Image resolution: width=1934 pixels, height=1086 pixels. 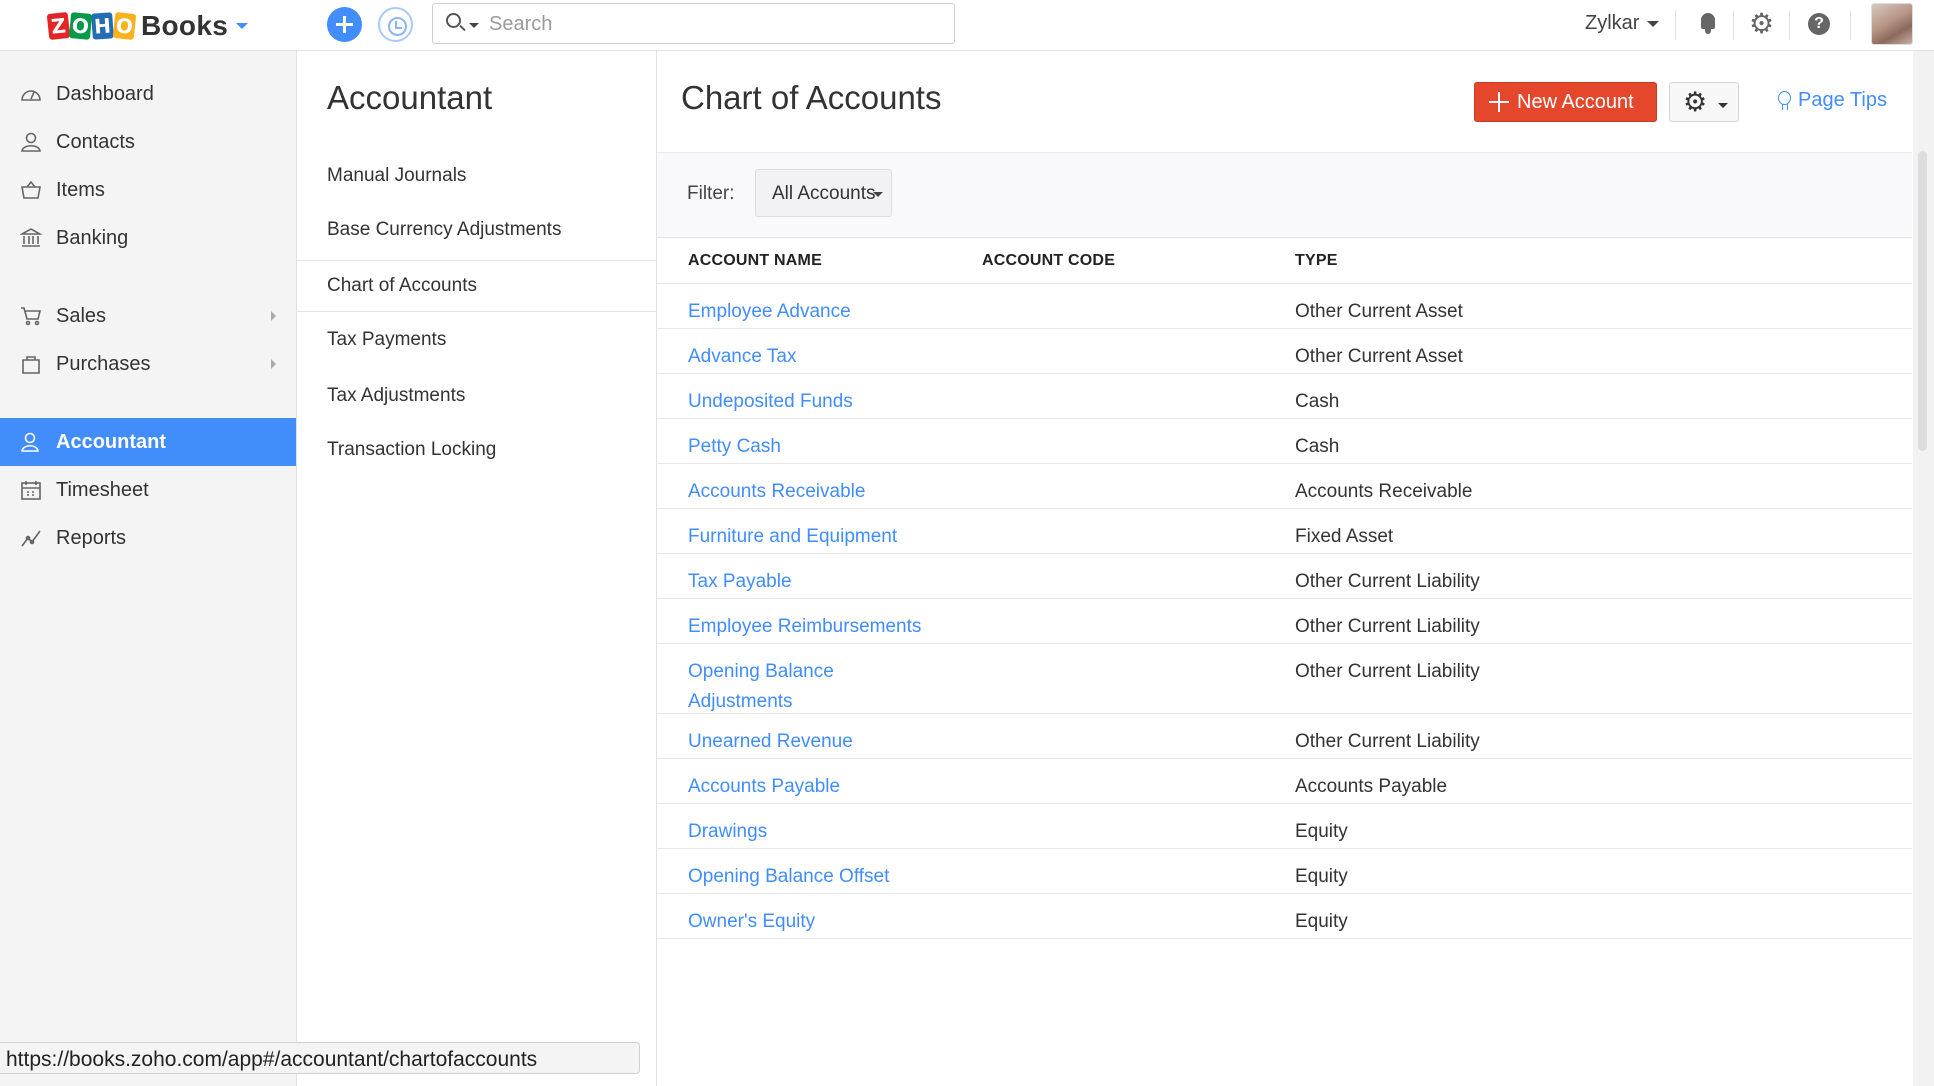 What do you see at coordinates (1284, 261) in the screenshot?
I see `table-header: ACCOUNT NAME ACCOUNT CODE TYPE` at bounding box center [1284, 261].